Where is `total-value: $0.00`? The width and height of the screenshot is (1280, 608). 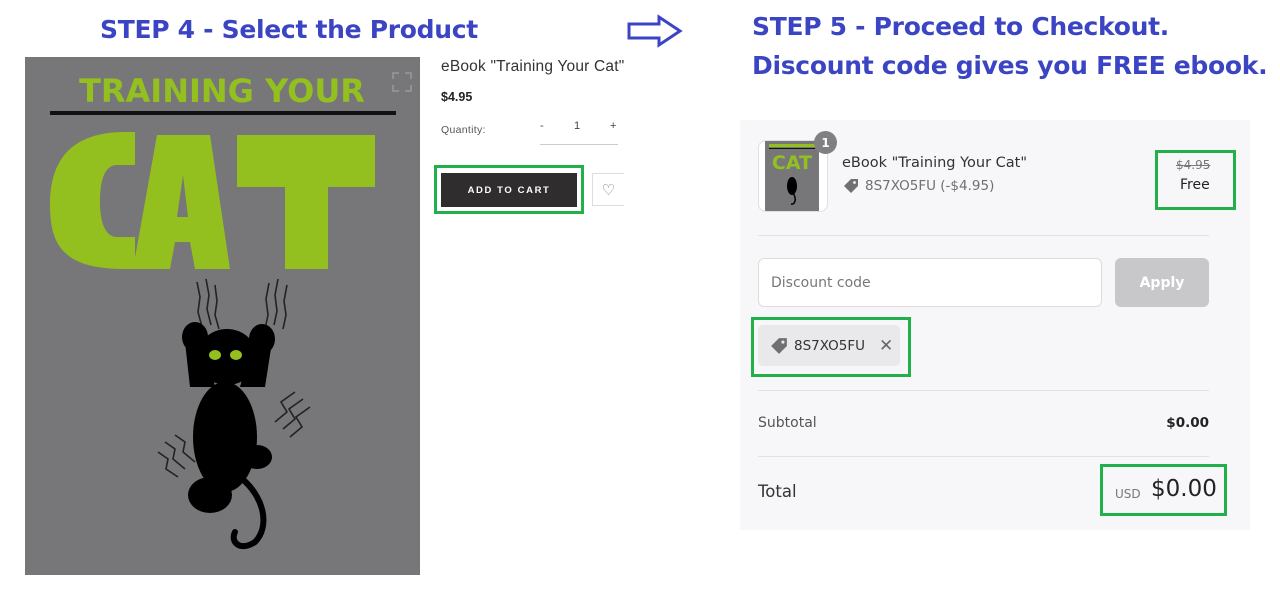 total-value: $0.00 is located at coordinates (1184, 489).